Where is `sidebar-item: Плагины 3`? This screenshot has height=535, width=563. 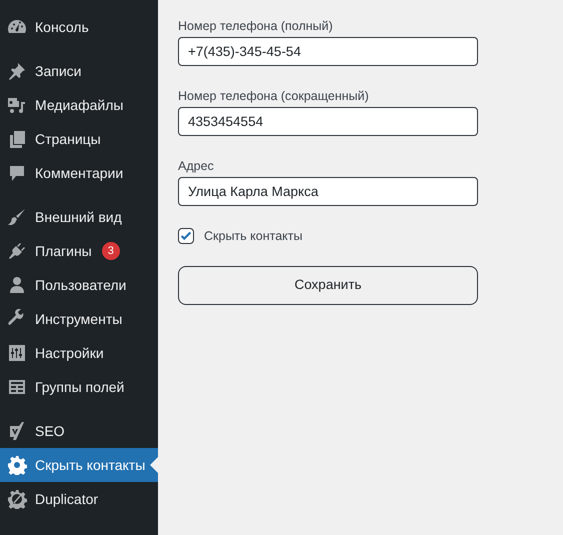 sidebar-item: Плагины 3 is located at coordinates (79, 251).